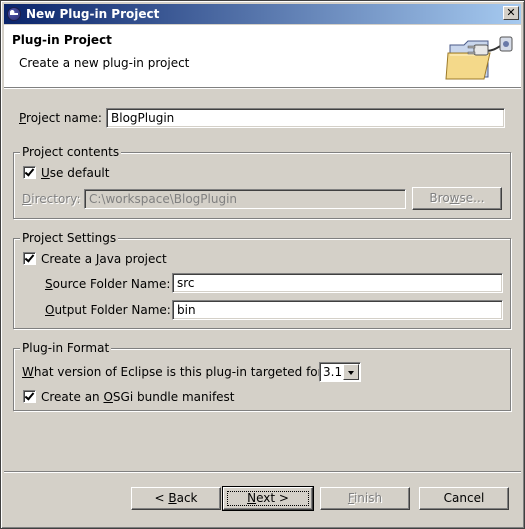 The image size is (525, 529). I want to click on project-contents-legend: Project contents, so click(71, 152).